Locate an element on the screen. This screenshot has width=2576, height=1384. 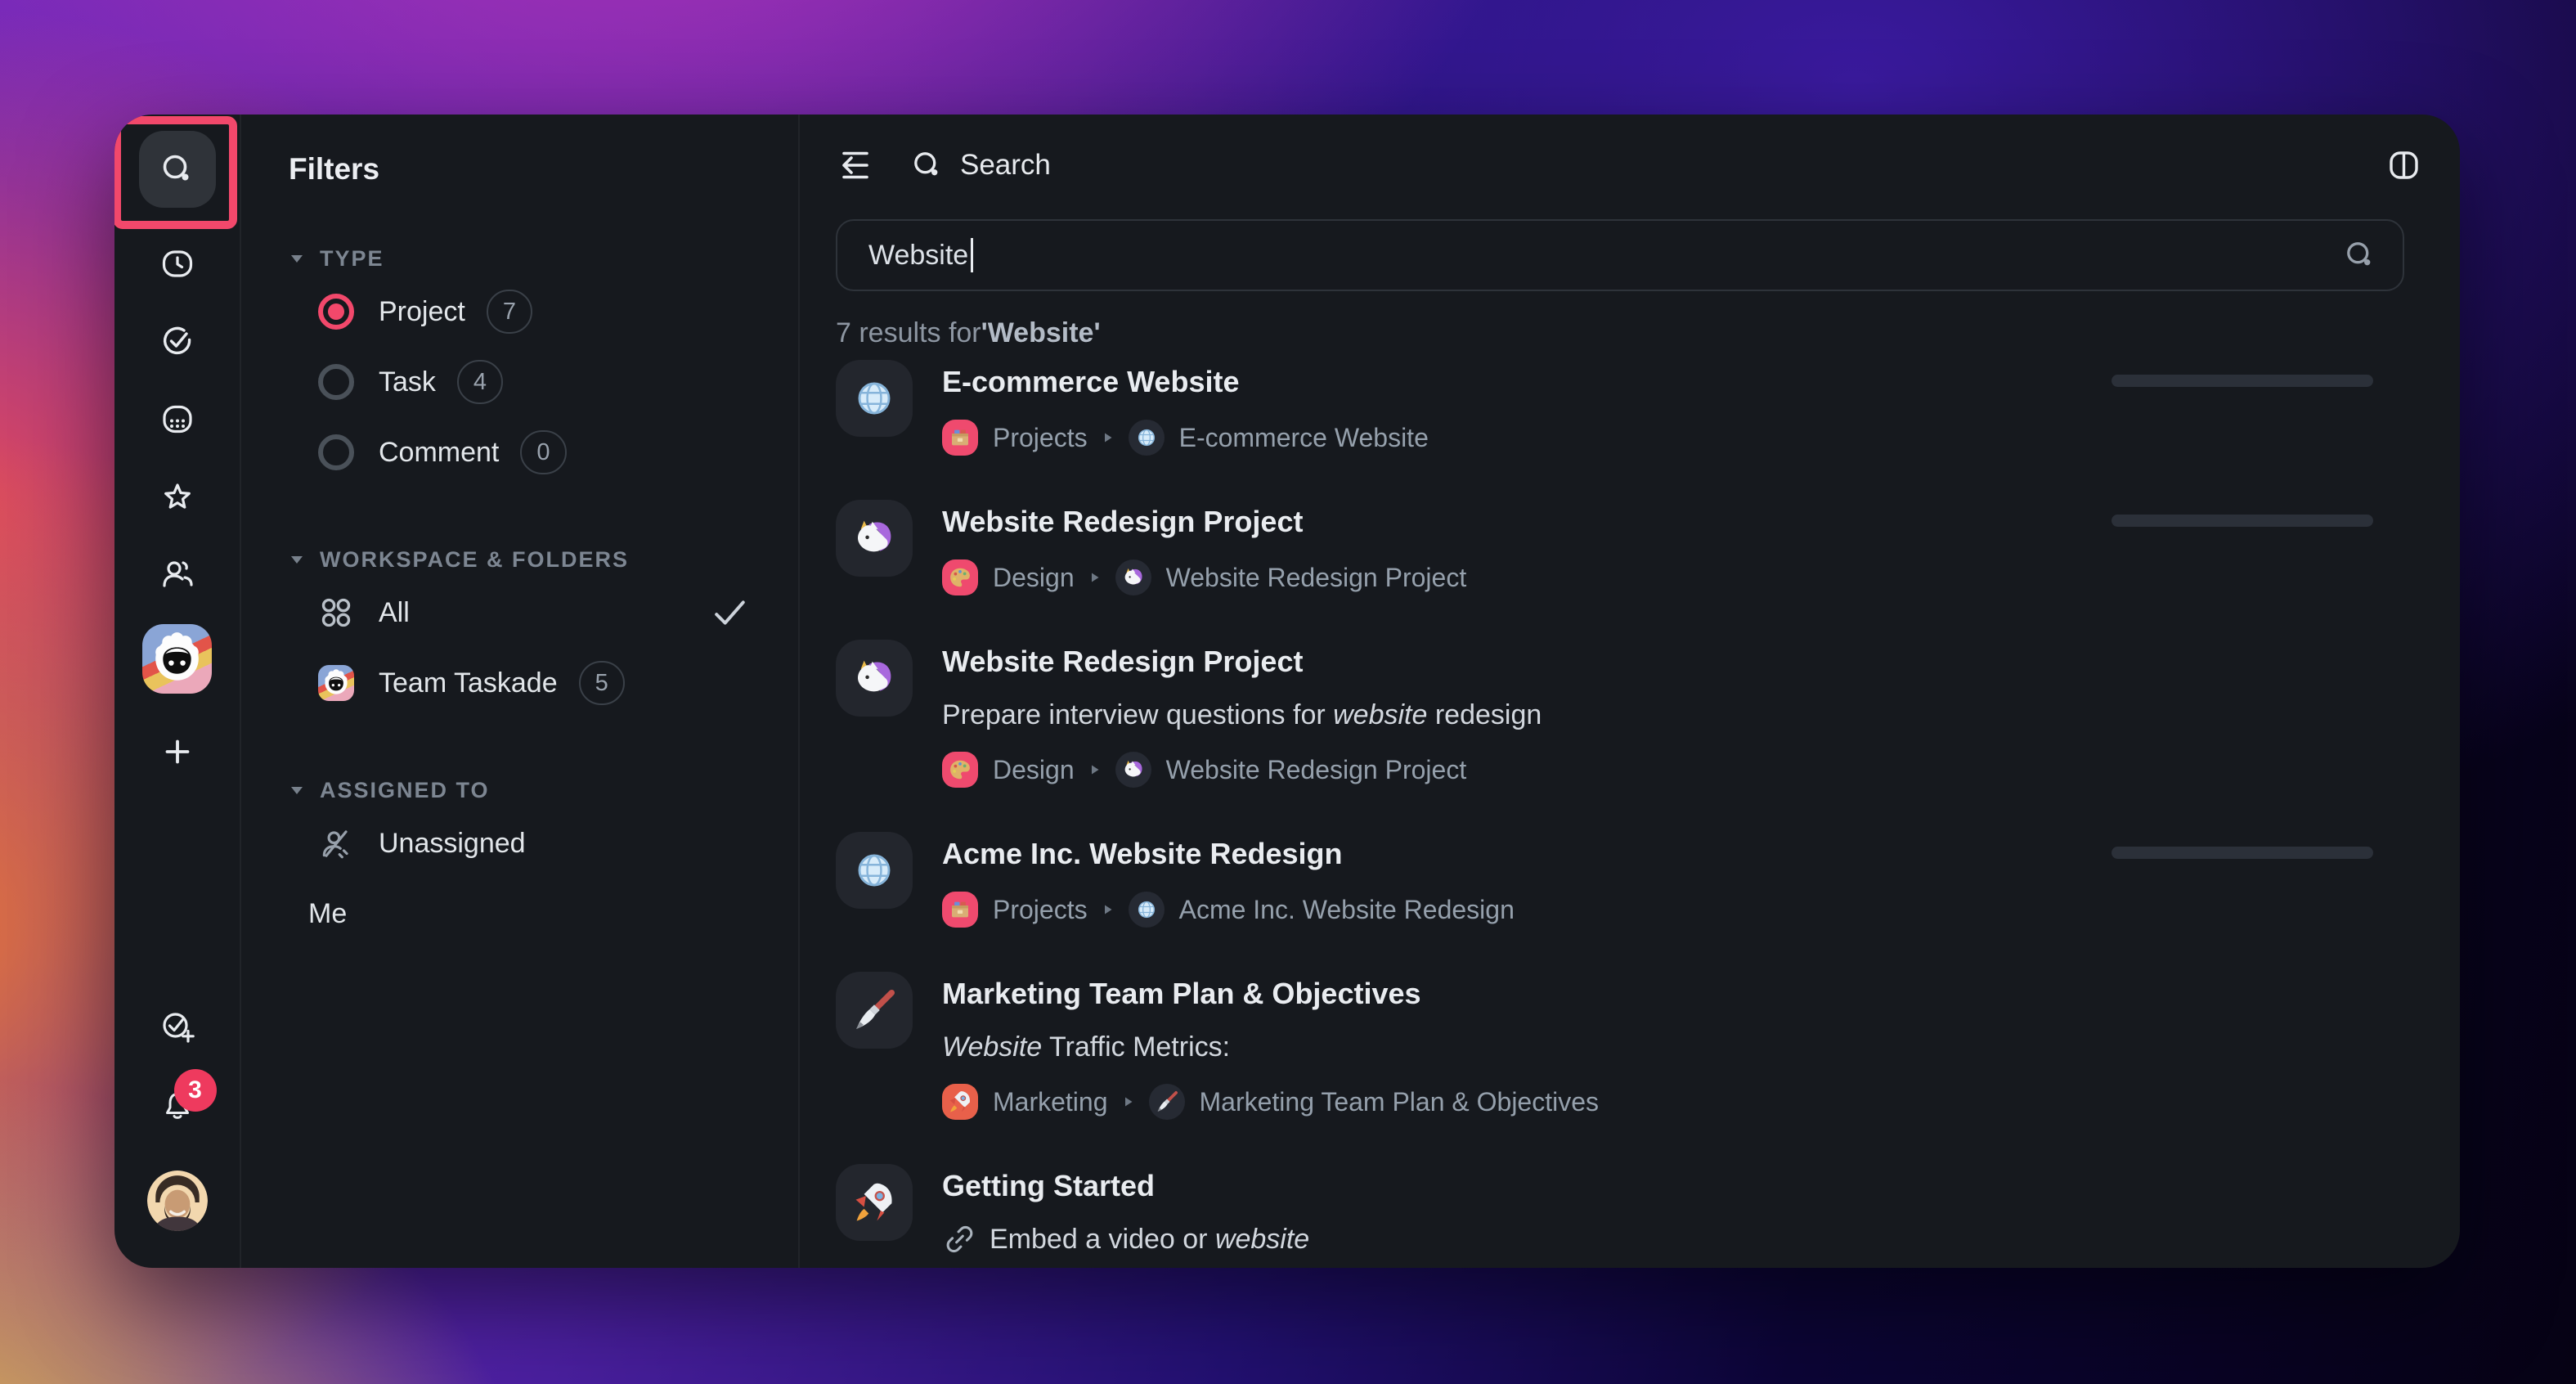
count-badge: 0 is located at coordinates (543, 452).